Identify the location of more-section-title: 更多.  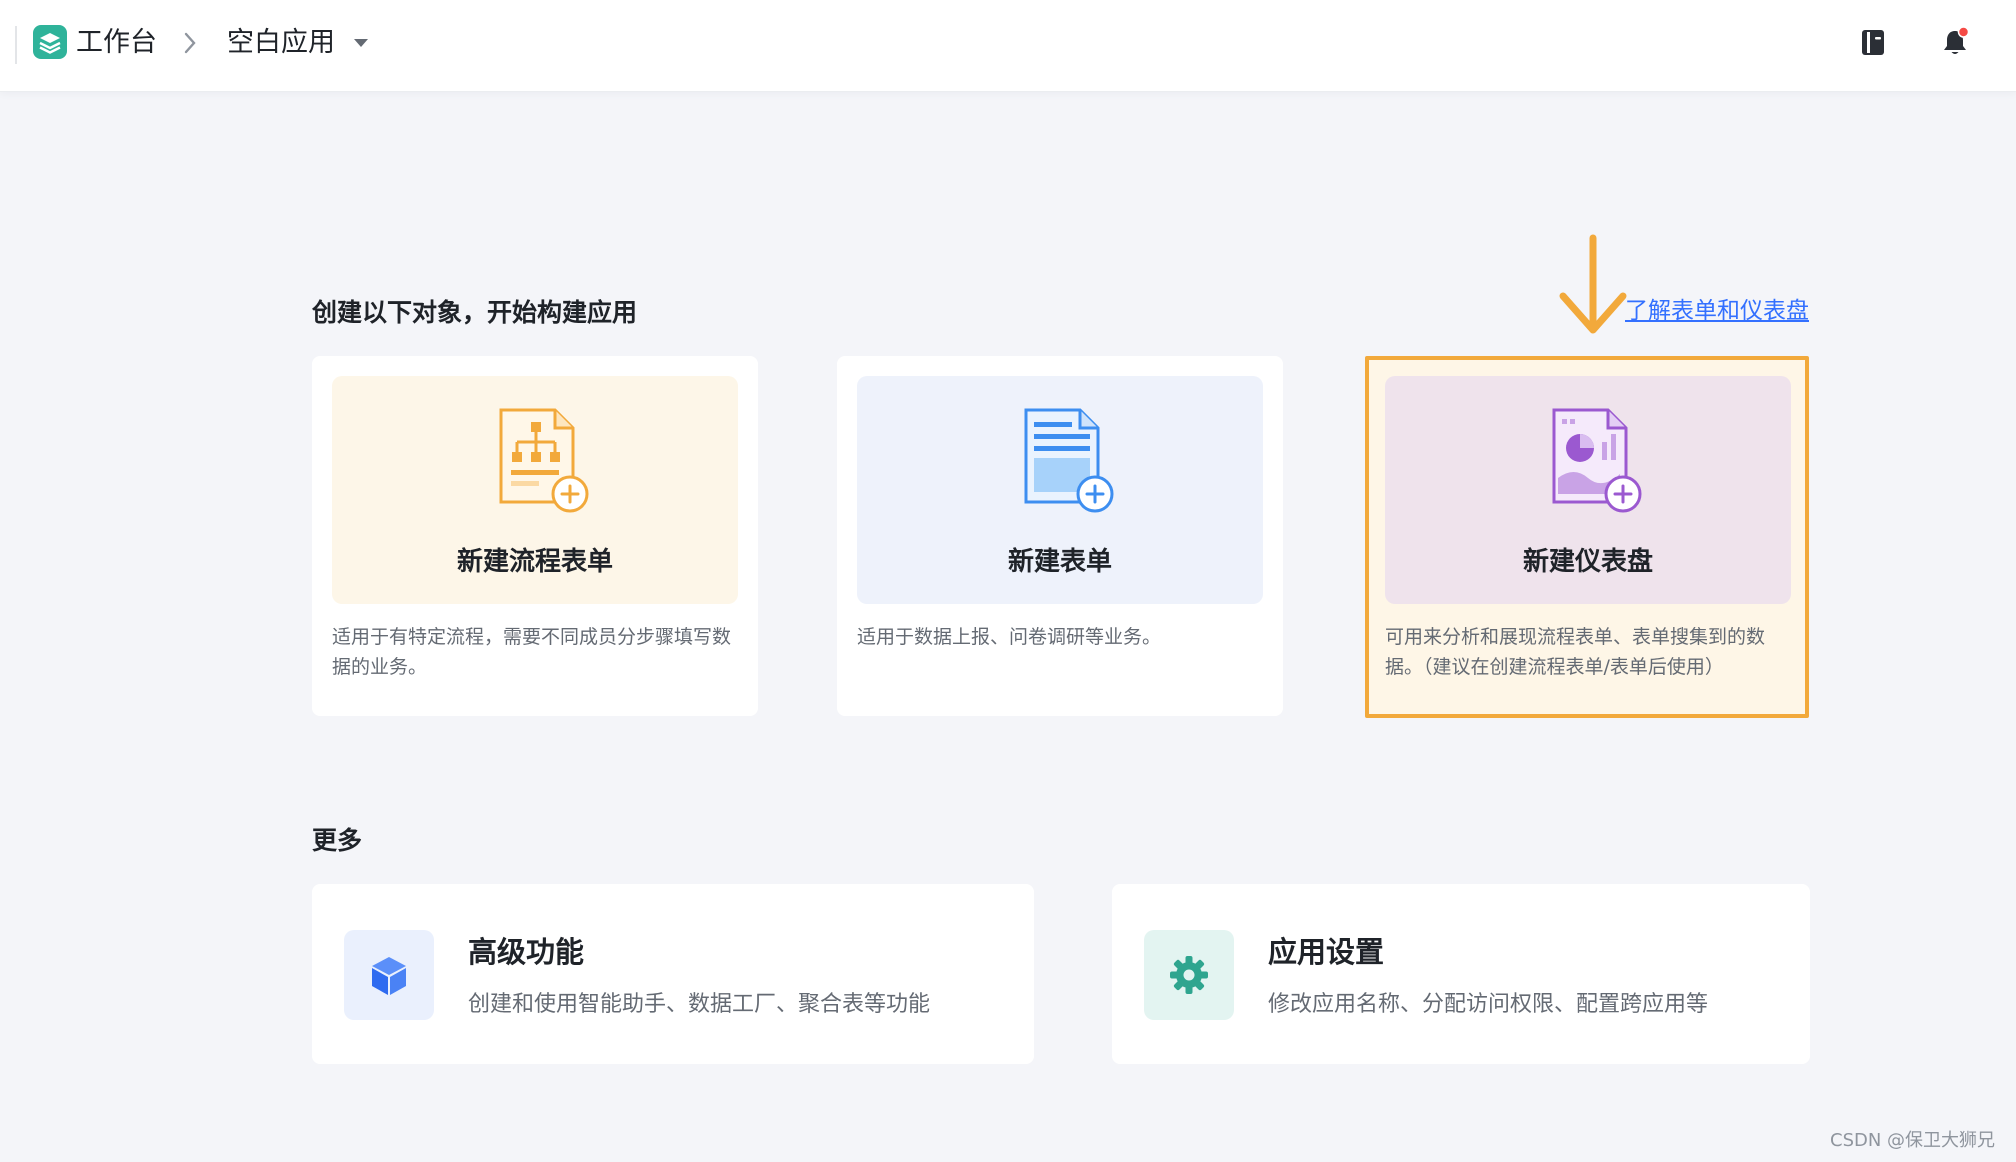
(337, 840).